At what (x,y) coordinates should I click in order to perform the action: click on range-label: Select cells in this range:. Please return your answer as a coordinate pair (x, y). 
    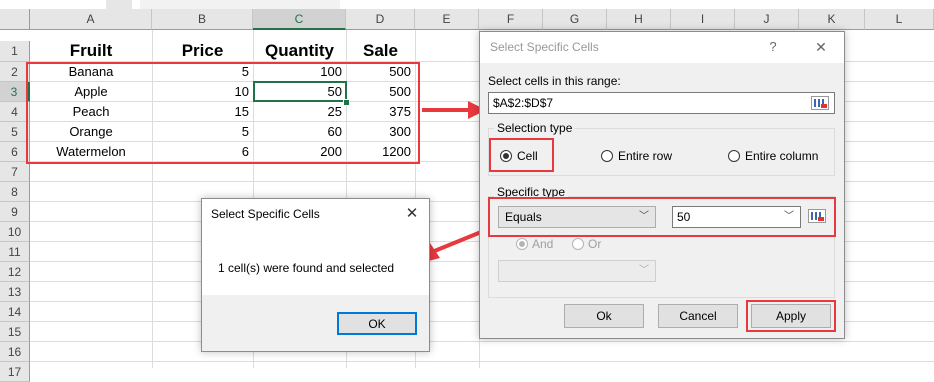
    Looking at the image, I should click on (554, 81).